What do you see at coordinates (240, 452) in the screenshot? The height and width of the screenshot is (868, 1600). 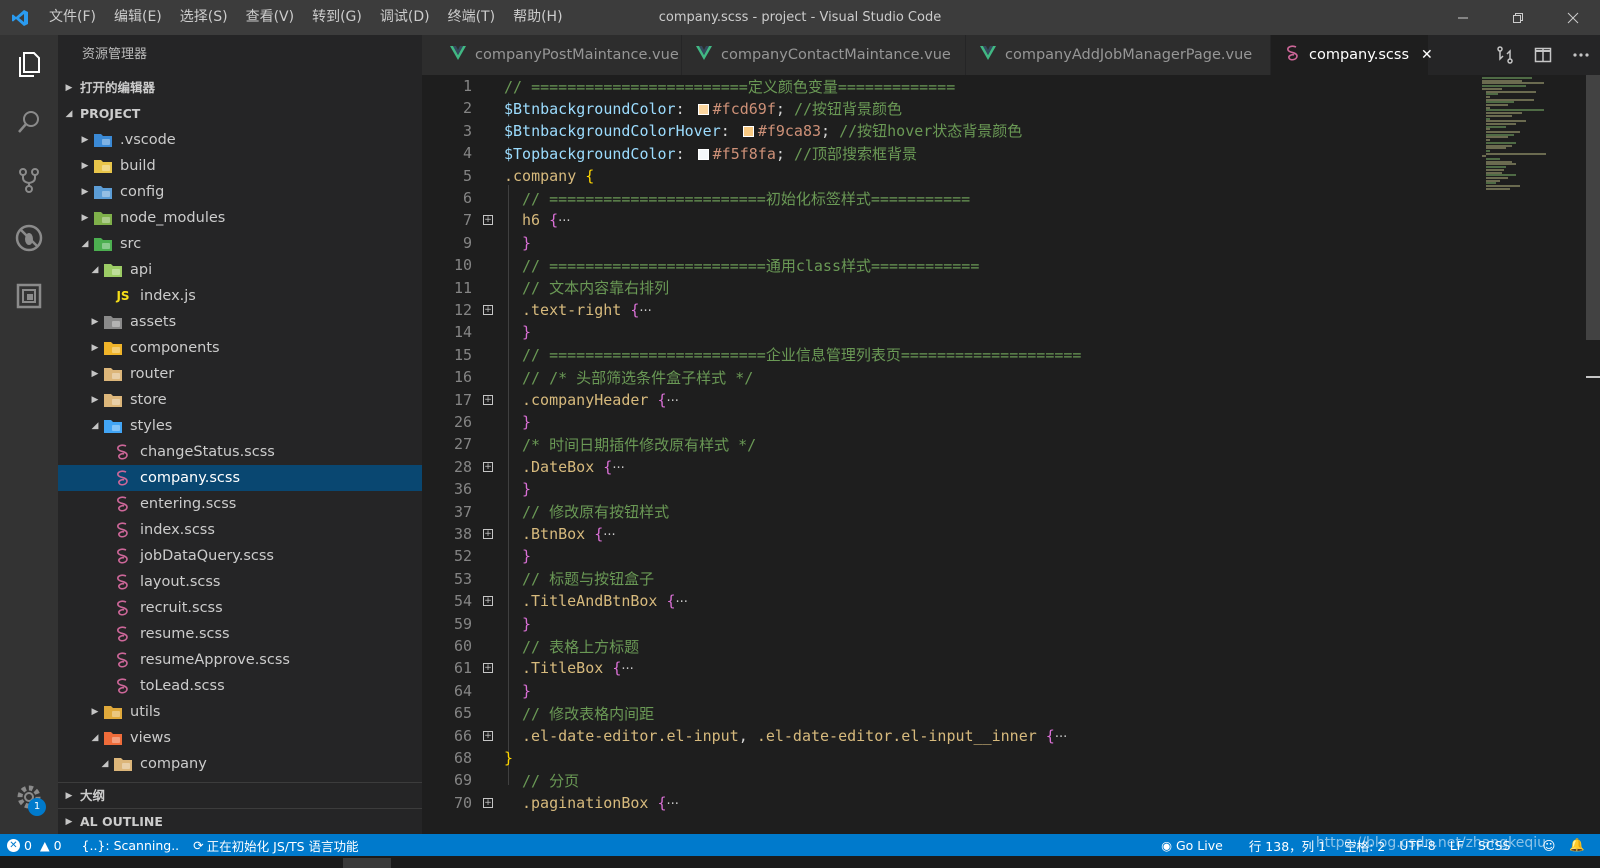 I see `tree-file: changeStatus.scss` at bounding box center [240, 452].